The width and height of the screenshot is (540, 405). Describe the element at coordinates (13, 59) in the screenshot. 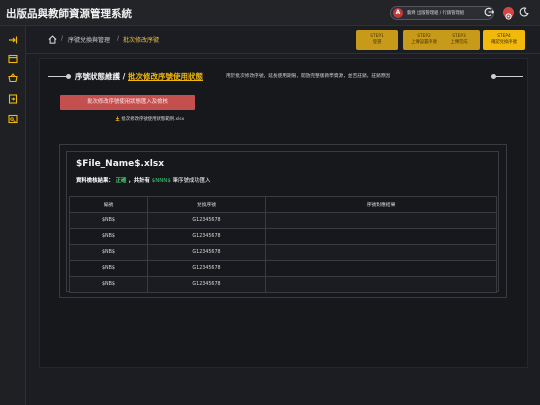

I see `window-icon` at that location.